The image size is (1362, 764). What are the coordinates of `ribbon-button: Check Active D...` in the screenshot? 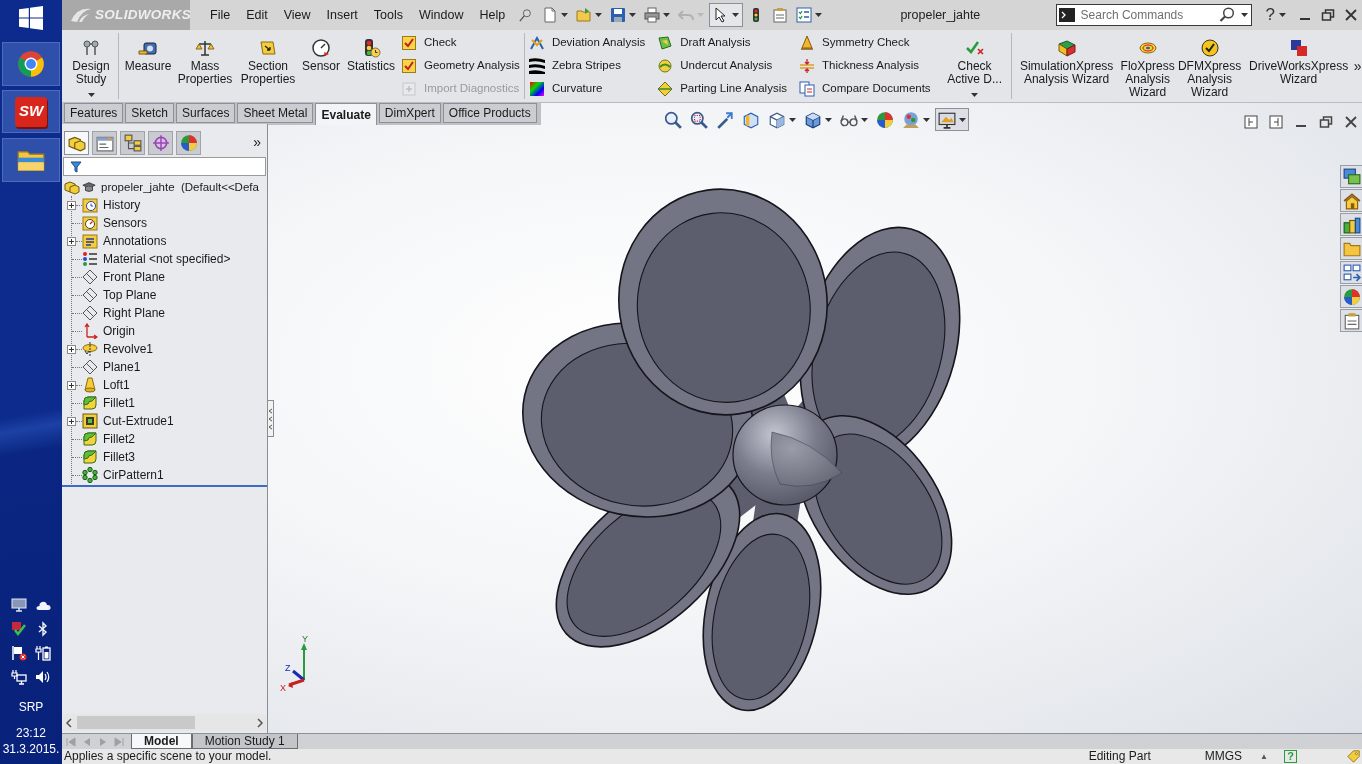 It's located at (974, 65).